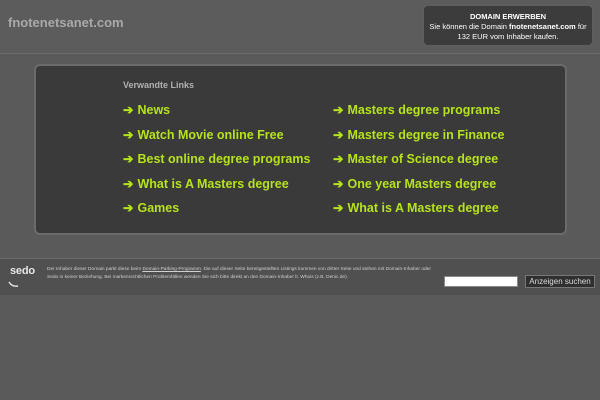  Describe the element at coordinates (22, 271) in the screenshot. I see `sedo-logo-text: sedo` at that location.